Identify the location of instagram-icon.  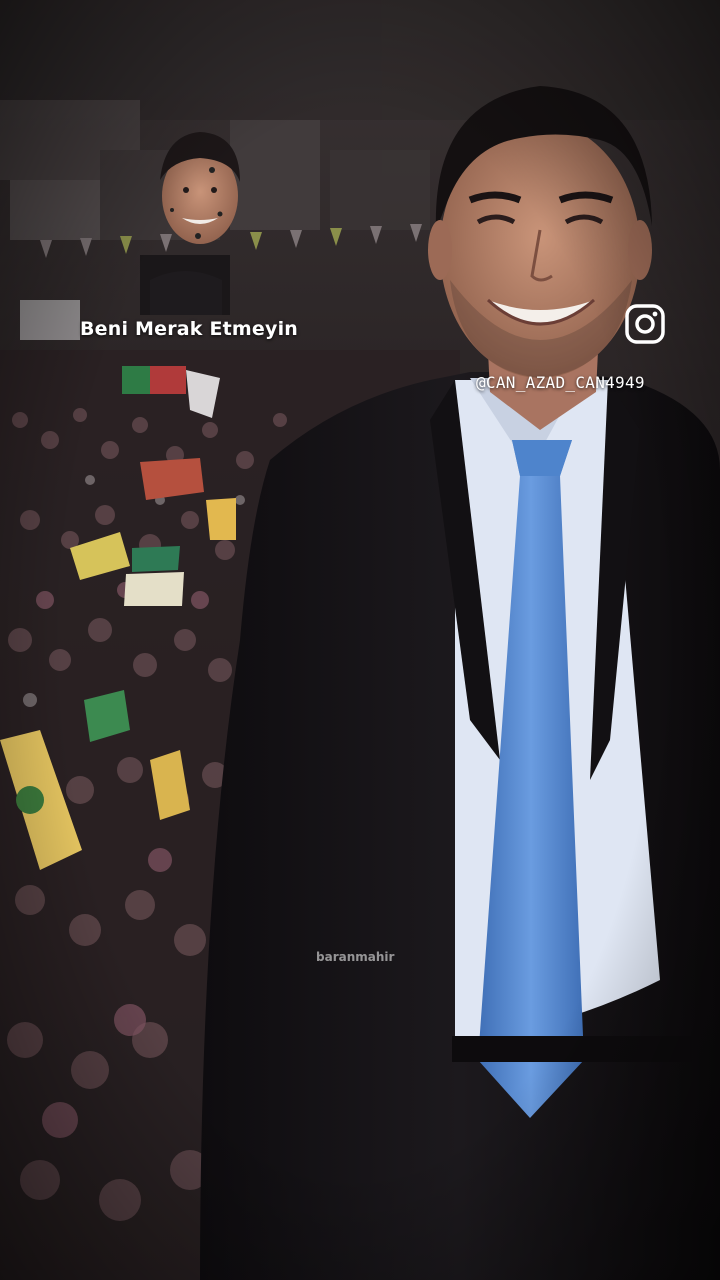
(645, 324).